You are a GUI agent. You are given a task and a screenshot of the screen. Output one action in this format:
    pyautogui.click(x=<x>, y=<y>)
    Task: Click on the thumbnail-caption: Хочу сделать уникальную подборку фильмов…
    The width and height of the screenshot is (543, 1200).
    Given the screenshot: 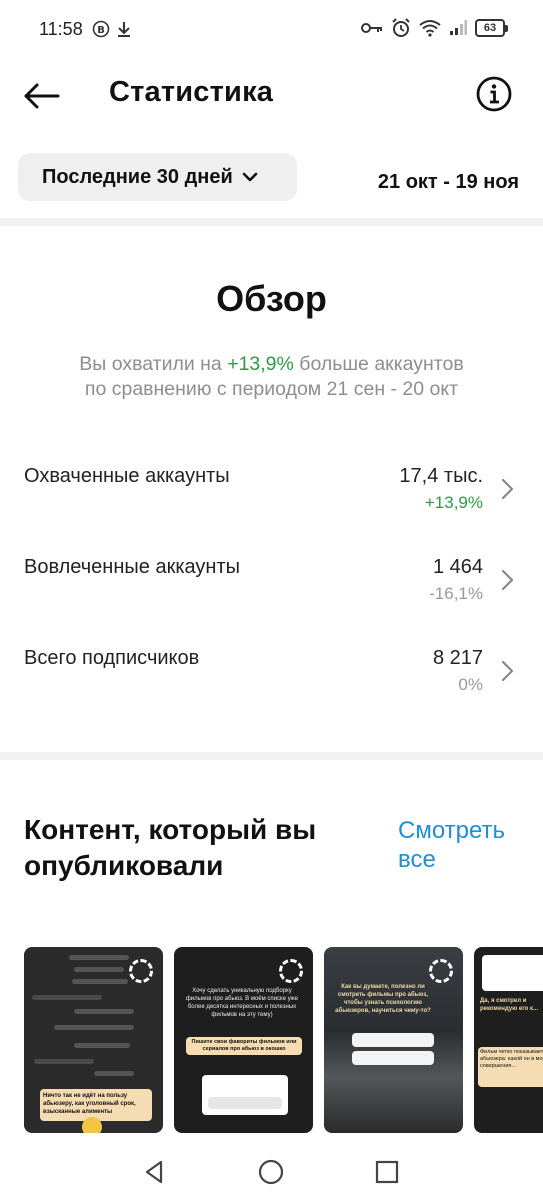 What is the action you would take?
    pyautogui.click(x=242, y=1003)
    